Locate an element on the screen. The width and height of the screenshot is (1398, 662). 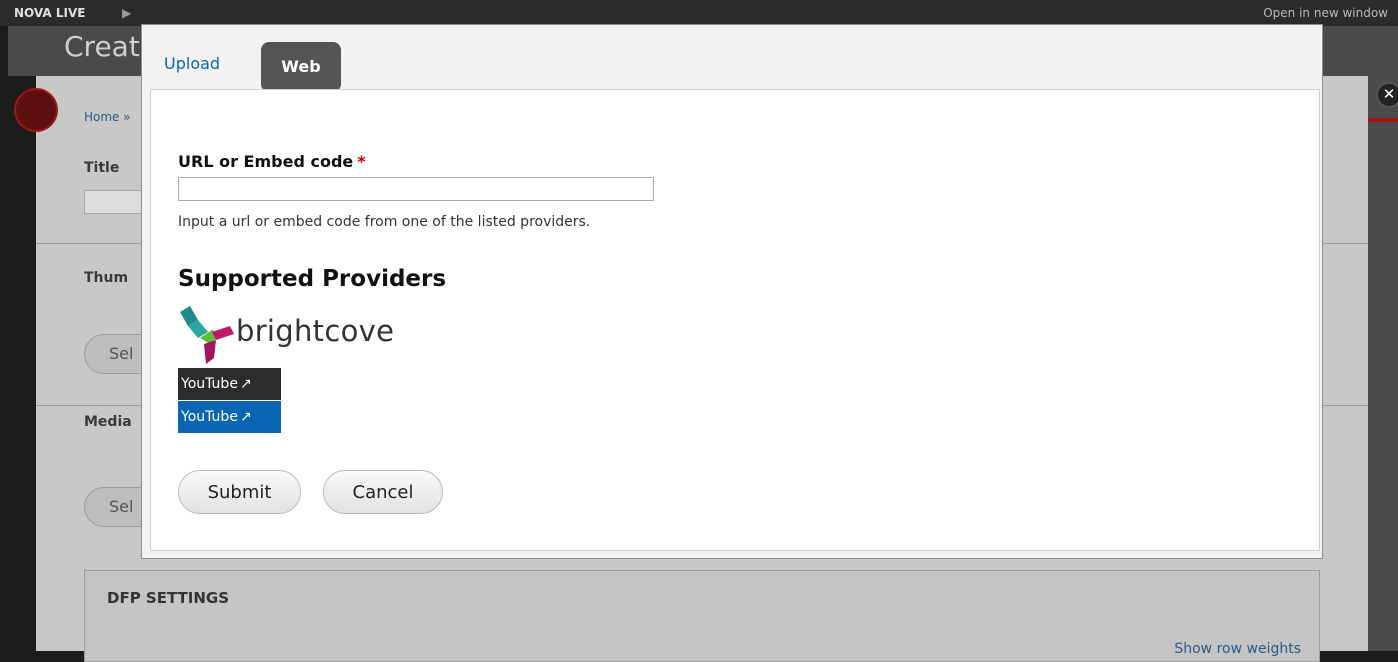
url-embed-input is located at coordinates (416, 189).